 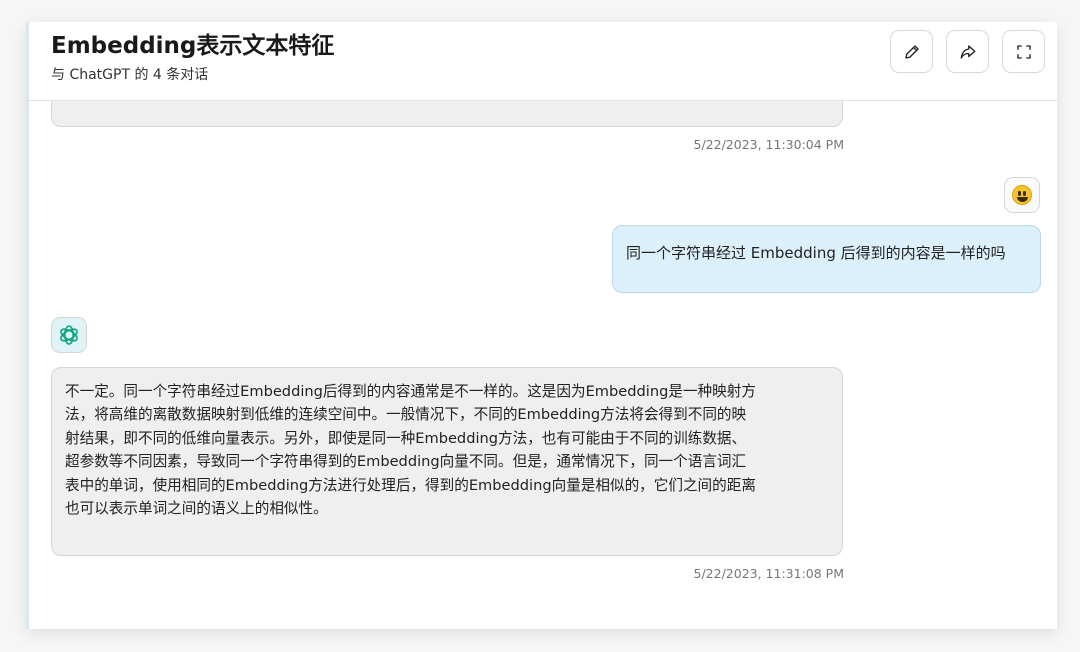 I want to click on expand-icon, so click(x=1023, y=51).